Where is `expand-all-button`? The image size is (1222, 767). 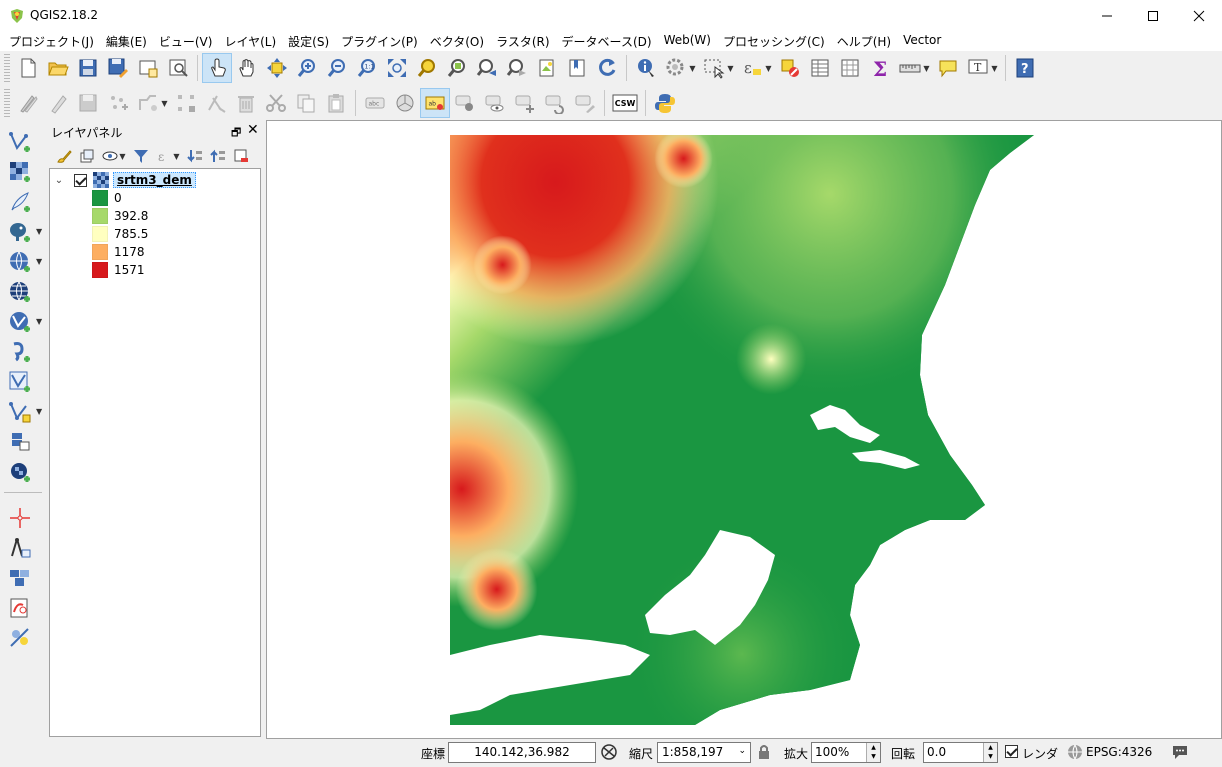 expand-all-button is located at coordinates (194, 156).